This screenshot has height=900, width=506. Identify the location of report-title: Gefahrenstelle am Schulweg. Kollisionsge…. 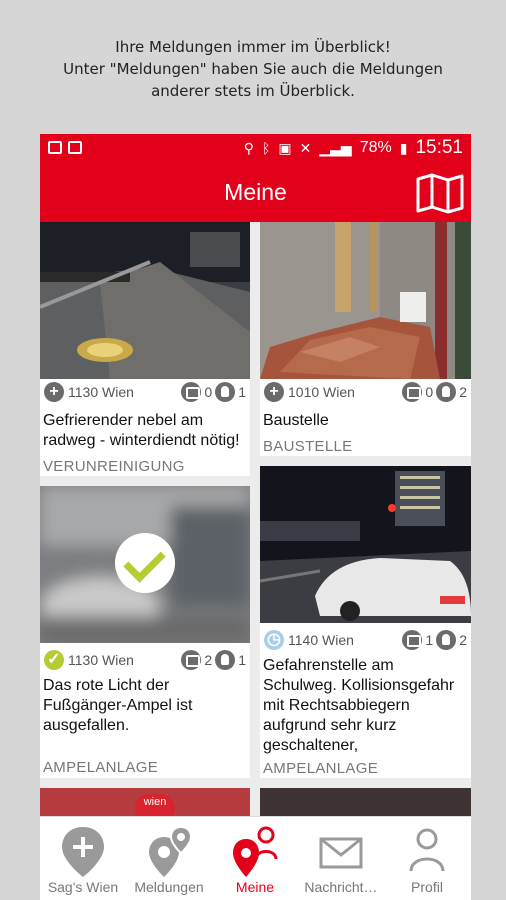
(359, 705).